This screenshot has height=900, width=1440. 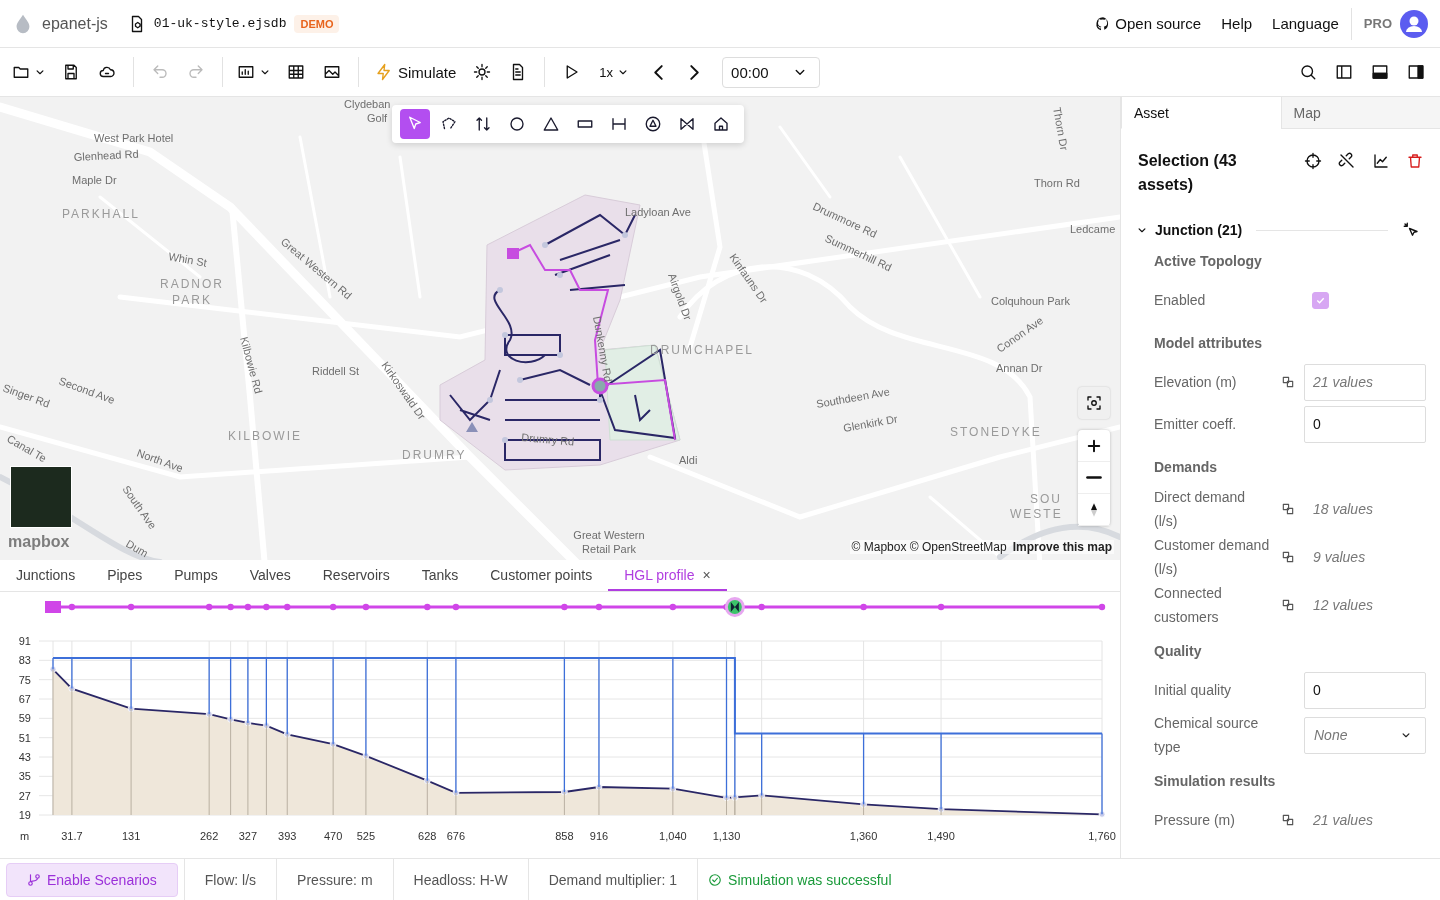 I want to click on close-tab-button: ×, so click(x=706, y=574).